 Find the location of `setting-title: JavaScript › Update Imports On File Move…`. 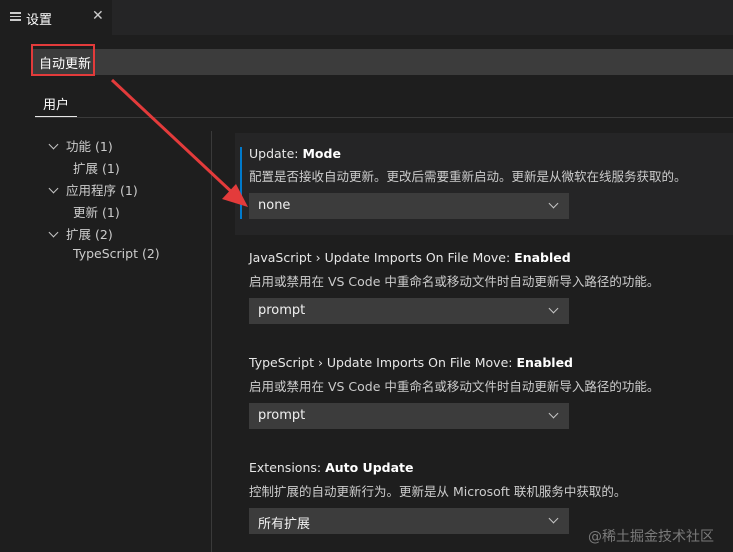

setting-title: JavaScript › Update Imports On File Move… is located at coordinates (410, 257).